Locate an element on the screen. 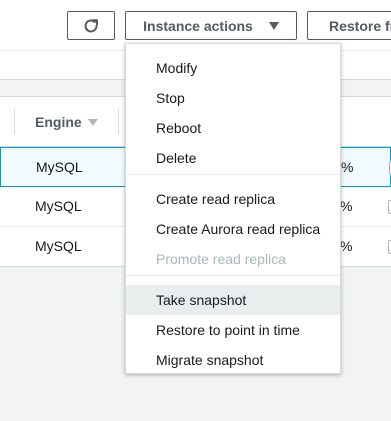  menu-item-restore-to-point-in-time: Restore to point in time is located at coordinates (233, 330).